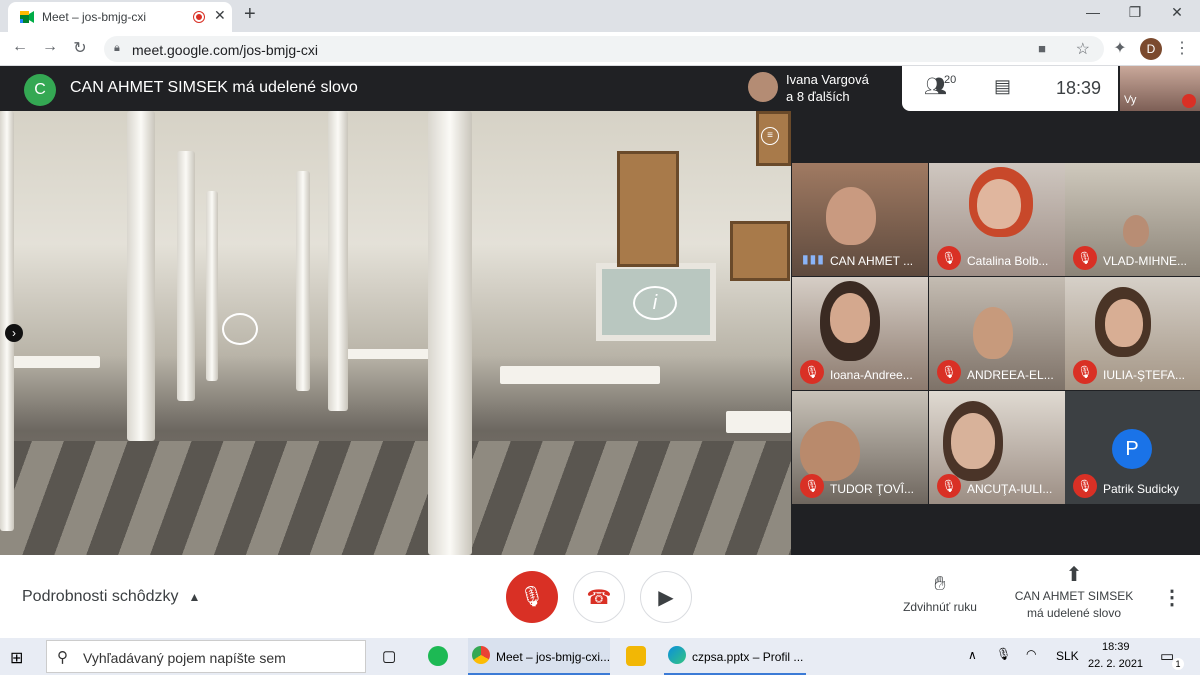 Image resolution: width=1200 pixels, height=675 pixels. What do you see at coordinates (1093, 12) in the screenshot?
I see `minimize-window-button: —` at bounding box center [1093, 12].